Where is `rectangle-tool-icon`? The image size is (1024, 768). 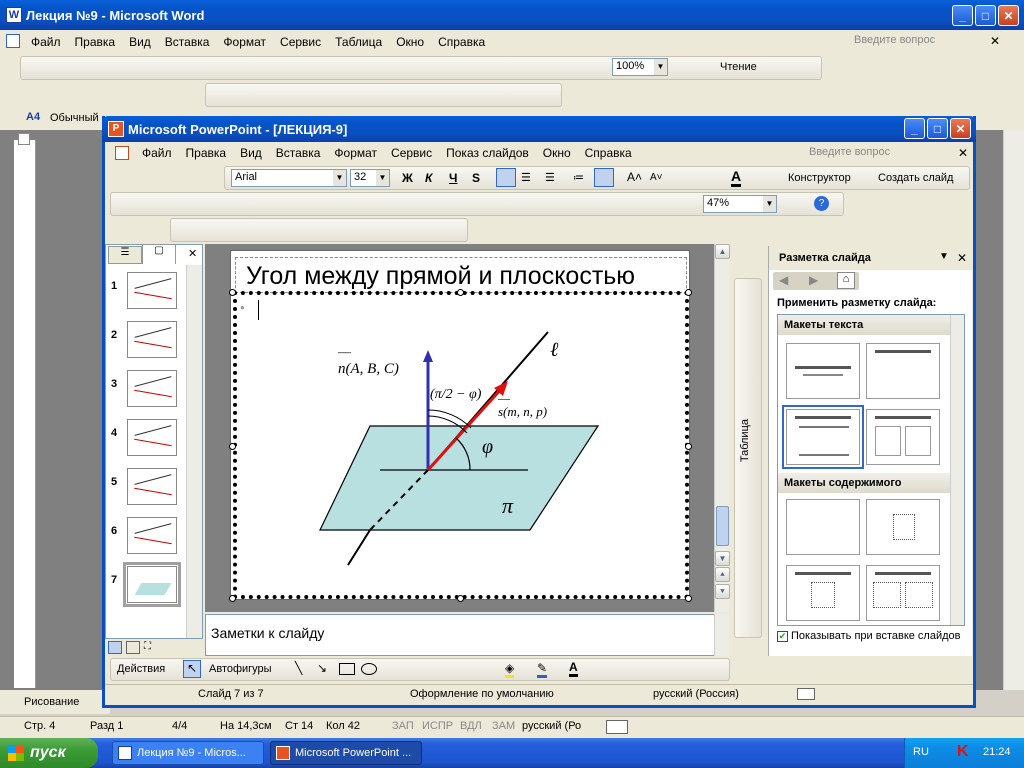 rectangle-tool-icon is located at coordinates (347, 669).